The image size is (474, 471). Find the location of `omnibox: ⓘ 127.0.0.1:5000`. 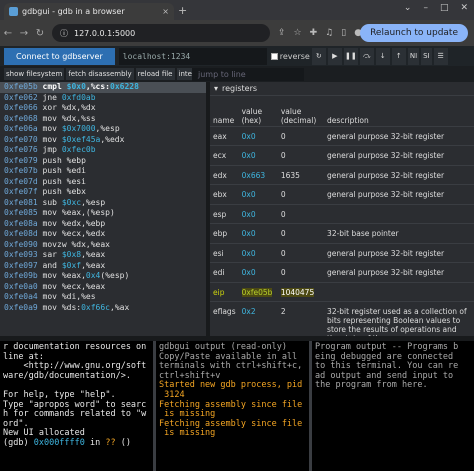

omnibox: ⓘ 127.0.0.1:5000 is located at coordinates (161, 33).